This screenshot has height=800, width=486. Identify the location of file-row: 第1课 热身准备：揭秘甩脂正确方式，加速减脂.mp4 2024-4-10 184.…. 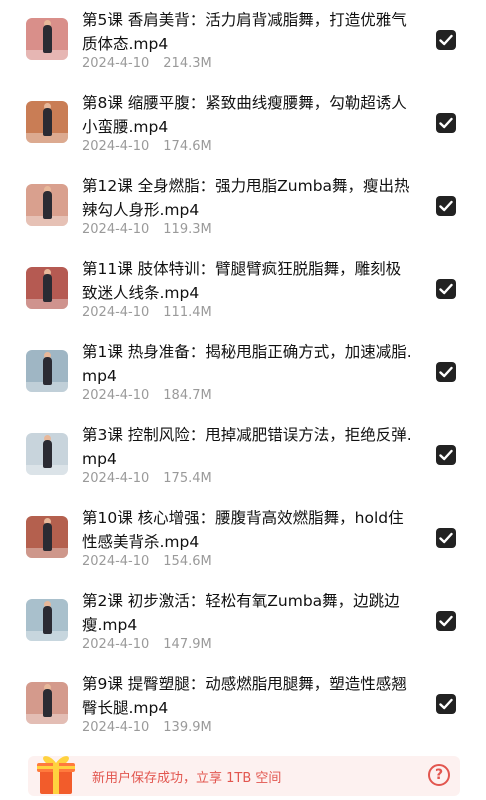
(243, 373).